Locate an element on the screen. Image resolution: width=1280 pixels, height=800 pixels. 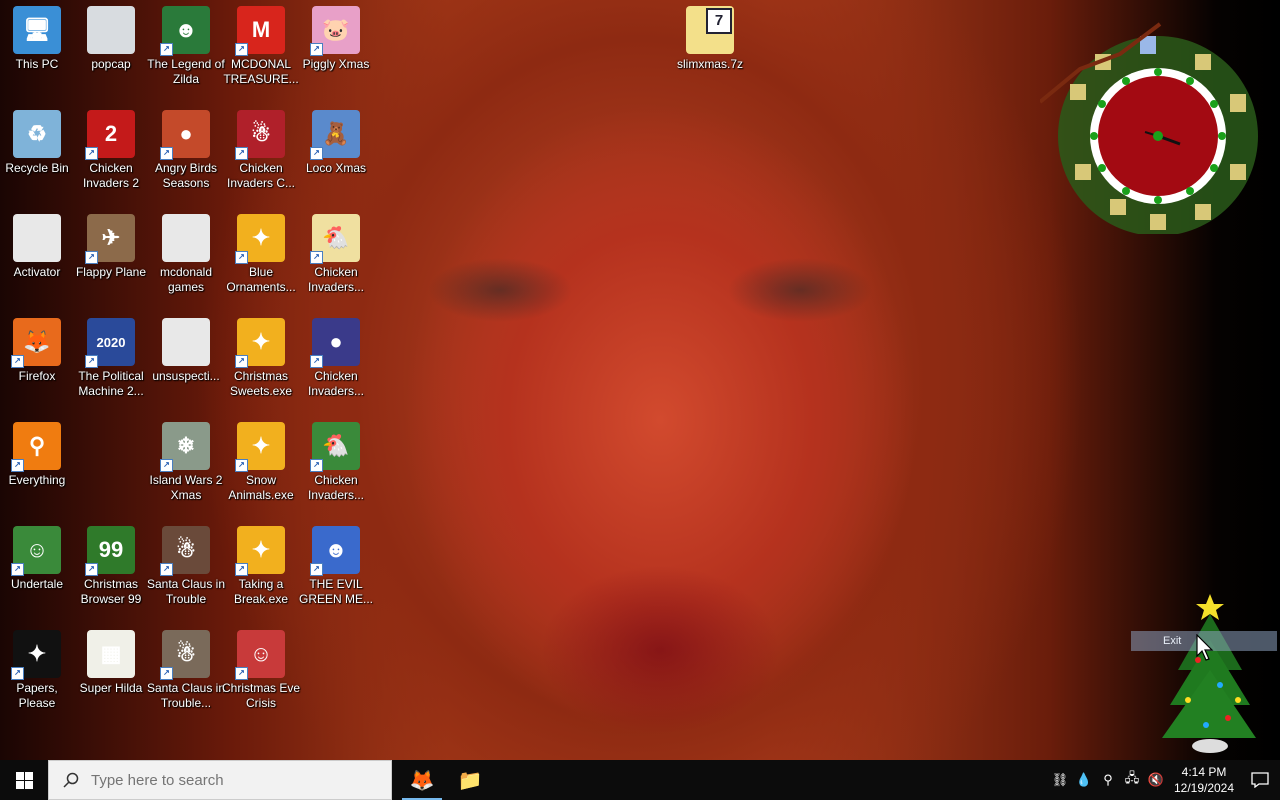
desktop-icon-popcap: popcap is located at coordinates (111, 39).